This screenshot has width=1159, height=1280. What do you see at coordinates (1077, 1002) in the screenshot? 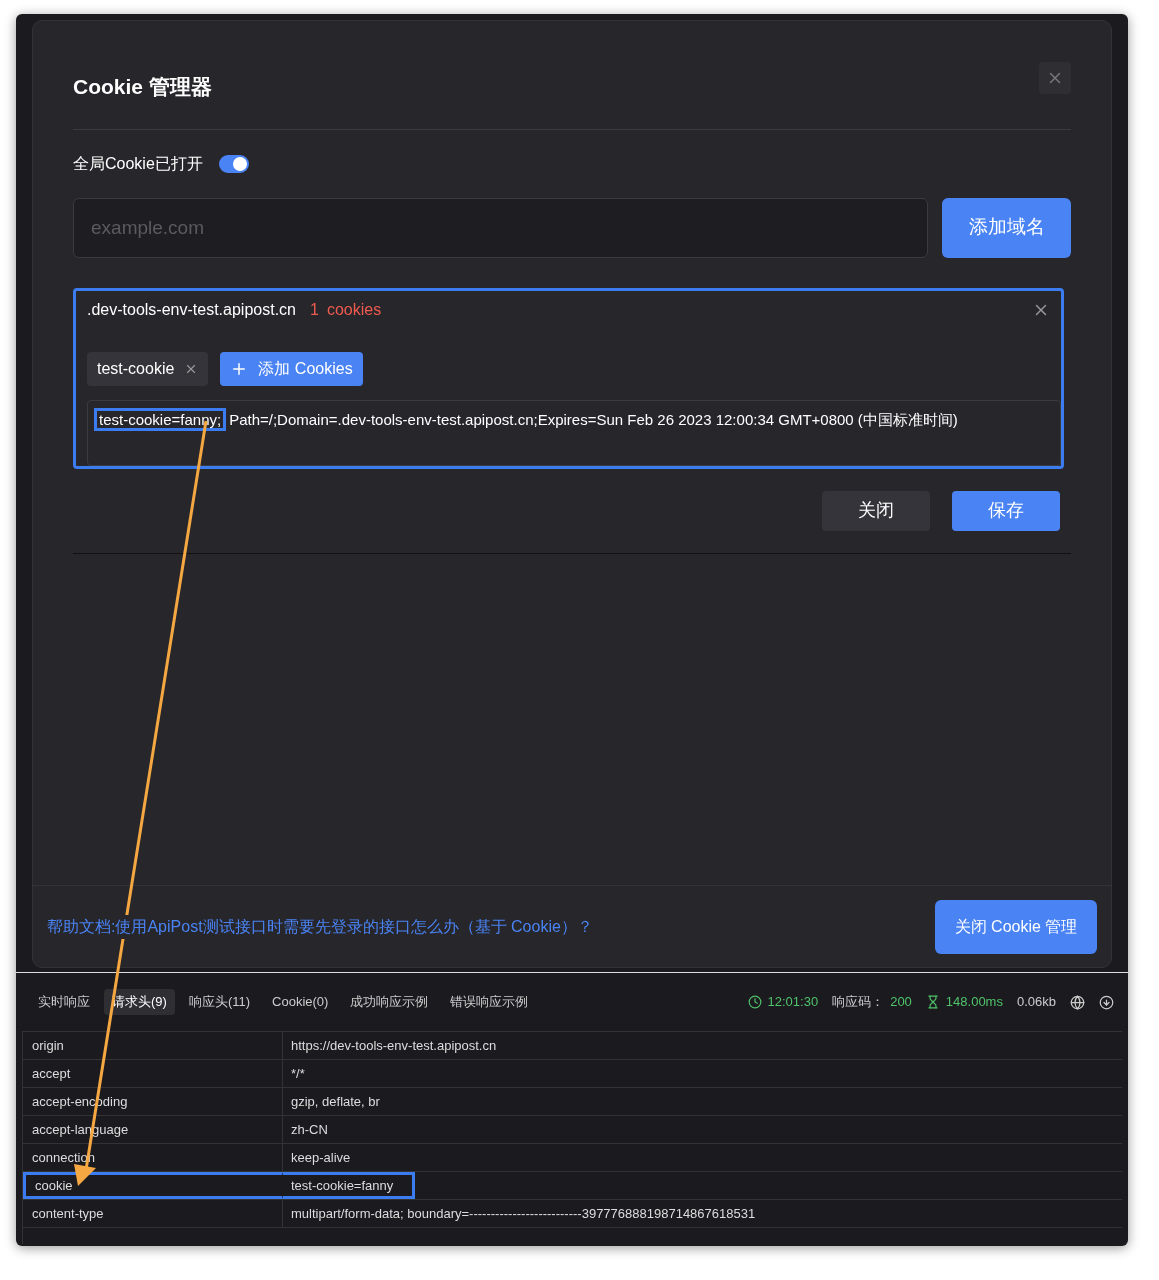
I see `globe-icon` at bounding box center [1077, 1002].